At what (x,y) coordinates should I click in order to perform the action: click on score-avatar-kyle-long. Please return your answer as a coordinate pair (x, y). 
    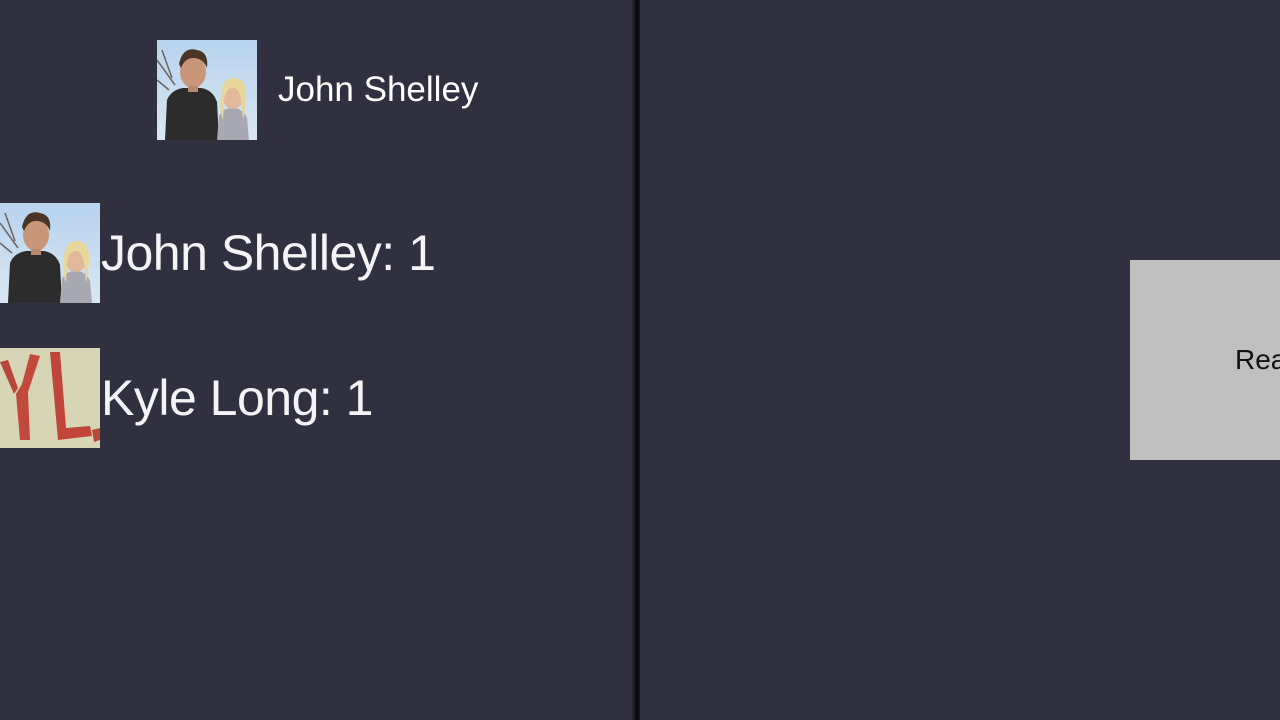
    Looking at the image, I should click on (50, 398).